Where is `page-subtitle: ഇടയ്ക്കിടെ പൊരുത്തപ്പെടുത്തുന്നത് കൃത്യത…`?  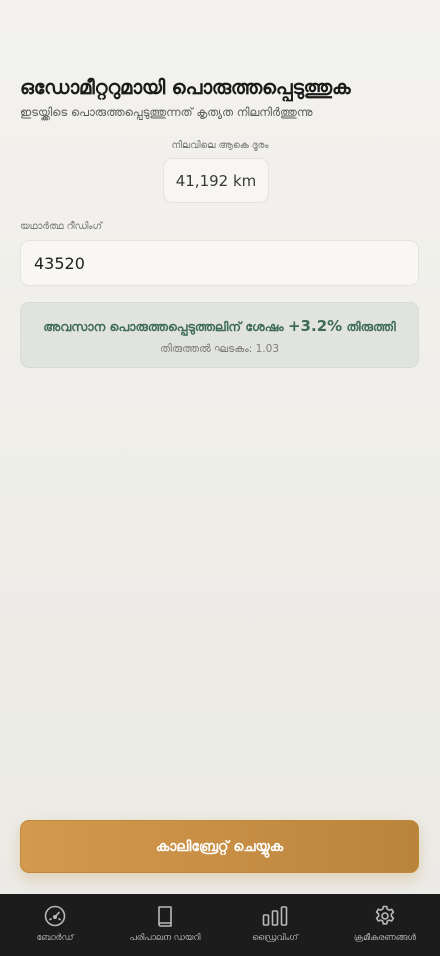 page-subtitle: ഇടയ്ക്കിടെ പൊരുത്തപ്പെടുത്തുന്നത് കൃത്യത… is located at coordinates (166, 112).